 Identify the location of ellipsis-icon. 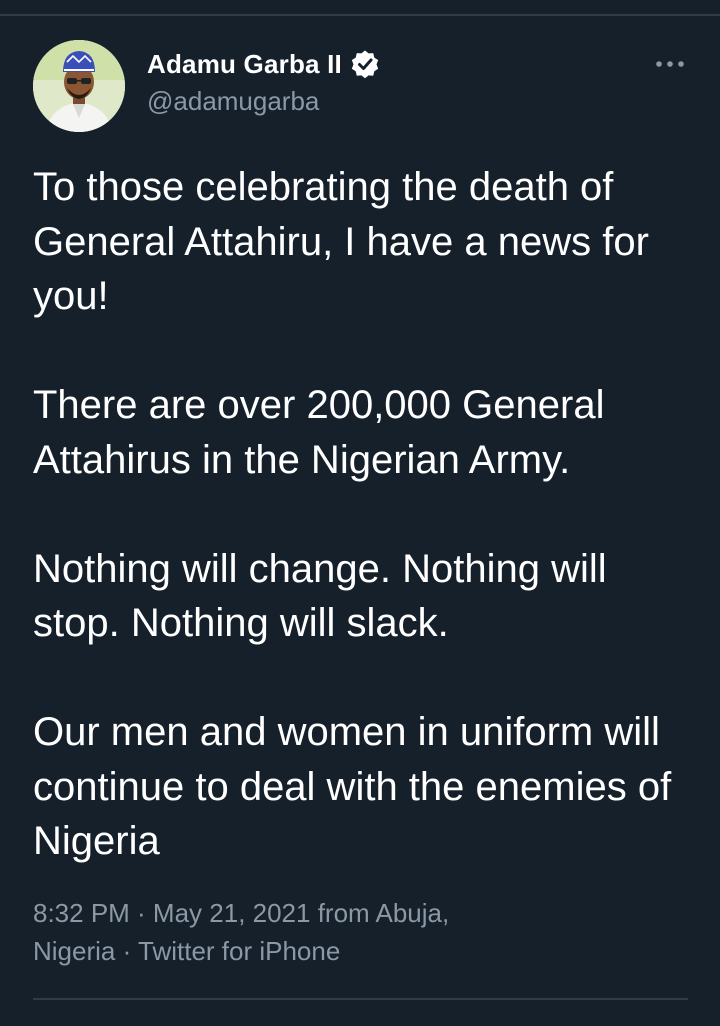
(670, 64).